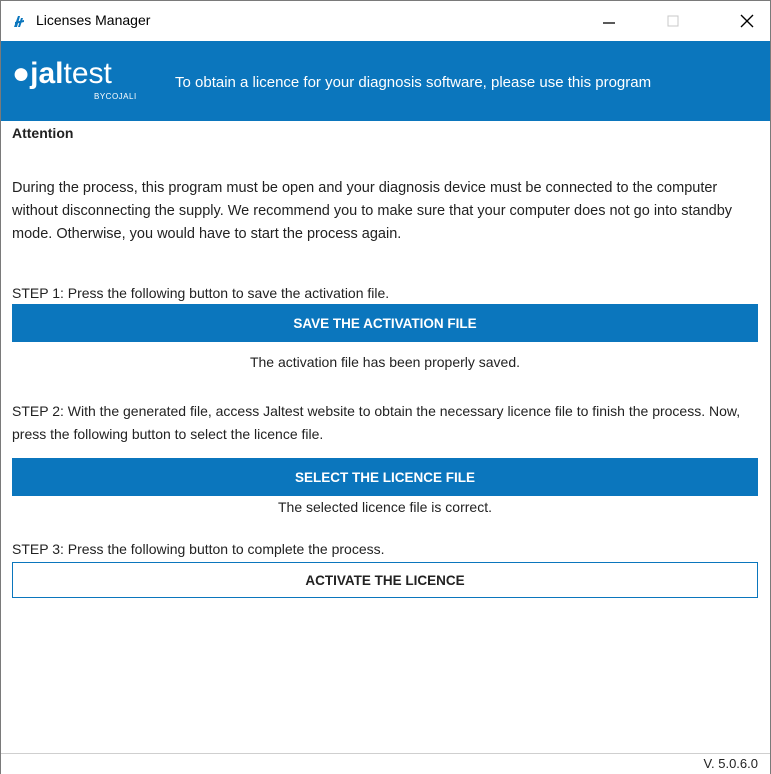 This screenshot has height=774, width=771. I want to click on close-button, so click(747, 21).